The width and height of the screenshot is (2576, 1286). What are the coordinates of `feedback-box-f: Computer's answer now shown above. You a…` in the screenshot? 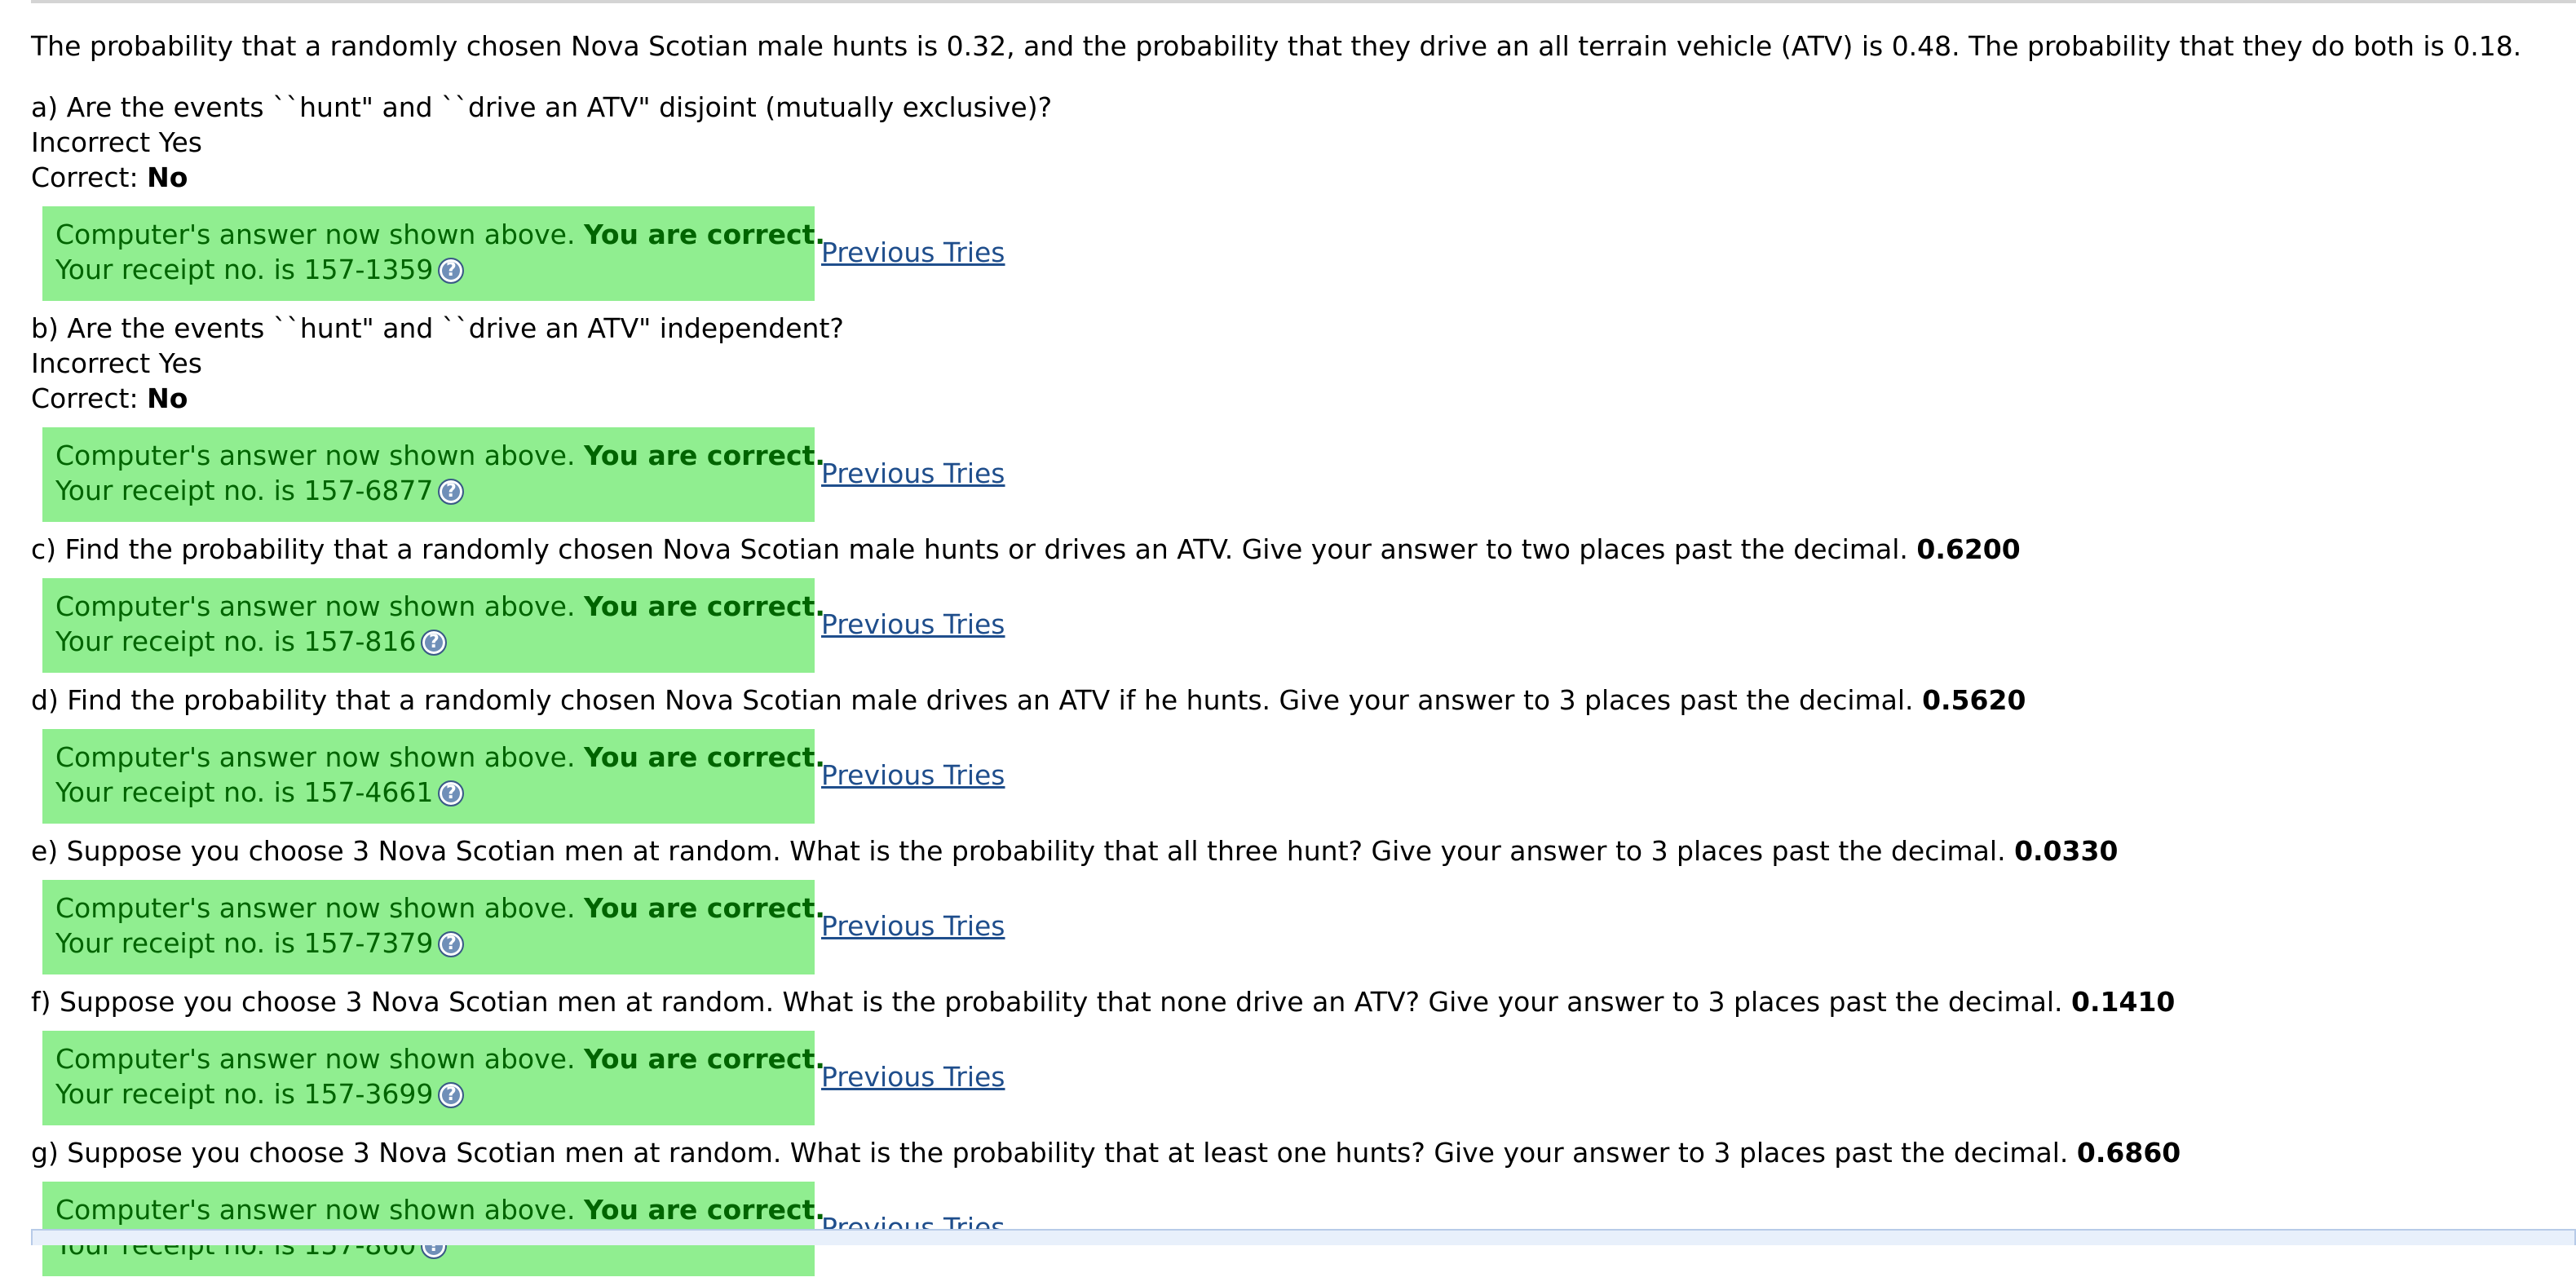 It's located at (433, 1078).